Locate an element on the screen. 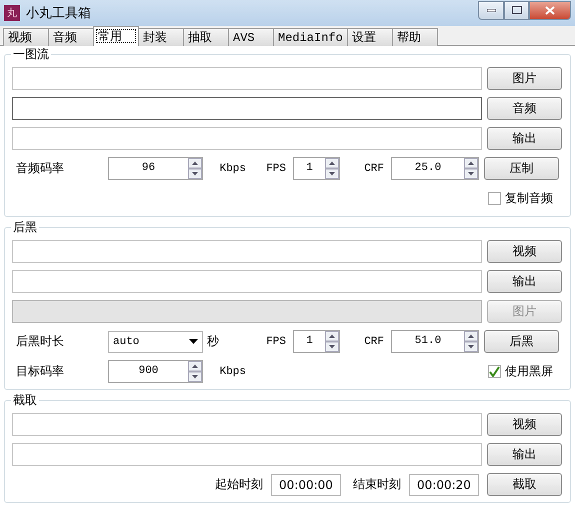 The width and height of the screenshot is (575, 507). field-label: 秒 is located at coordinates (213, 341).